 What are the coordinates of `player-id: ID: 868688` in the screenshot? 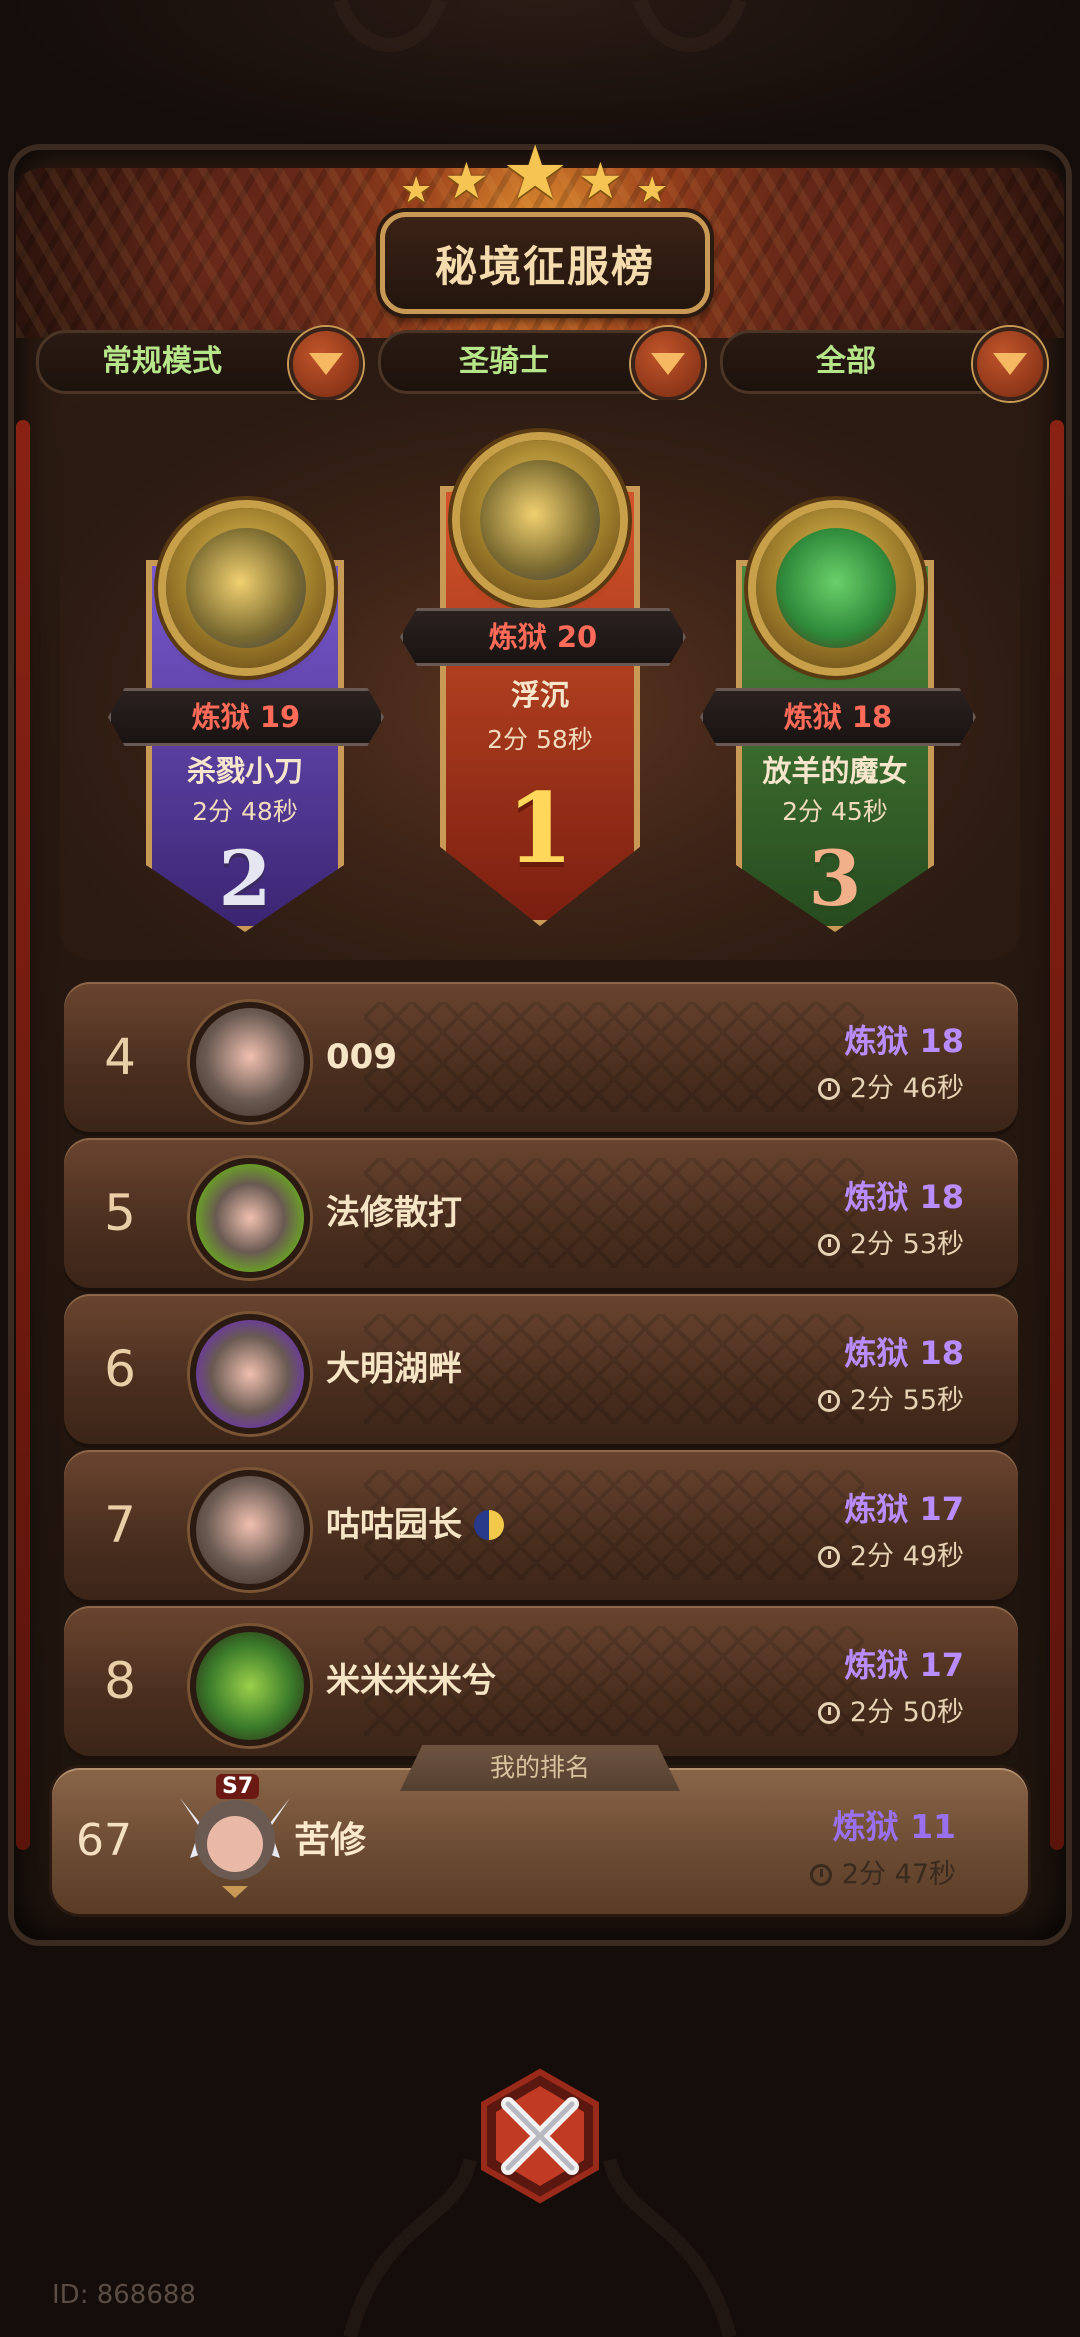 It's located at (124, 2295).